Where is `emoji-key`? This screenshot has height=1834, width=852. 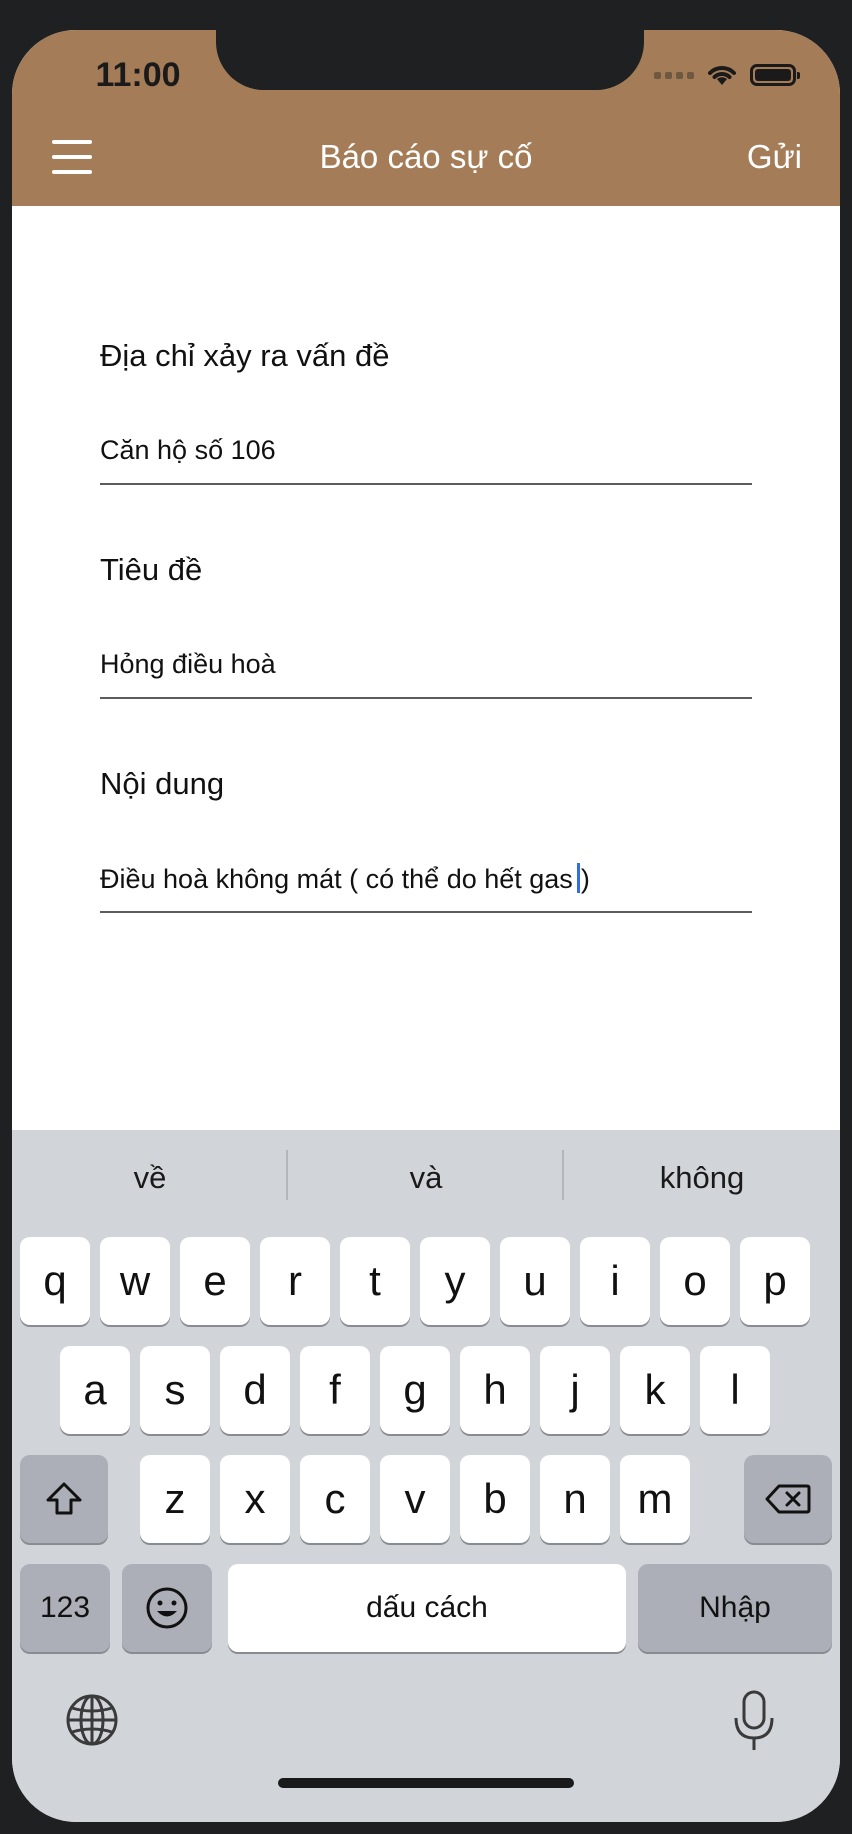
emoji-key is located at coordinates (167, 1608).